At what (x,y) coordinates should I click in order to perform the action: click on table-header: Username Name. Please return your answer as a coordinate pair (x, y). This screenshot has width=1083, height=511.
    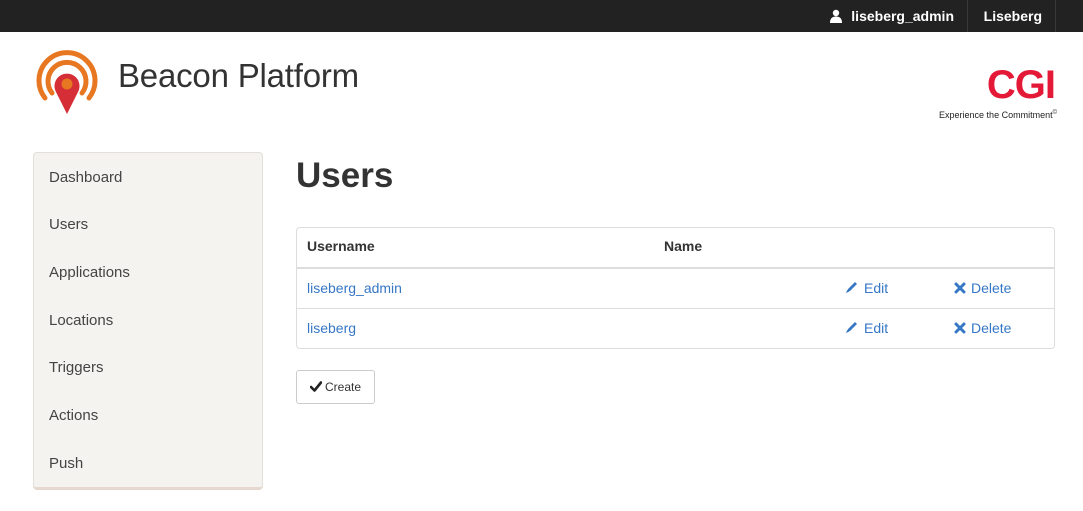
    Looking at the image, I should click on (675, 248).